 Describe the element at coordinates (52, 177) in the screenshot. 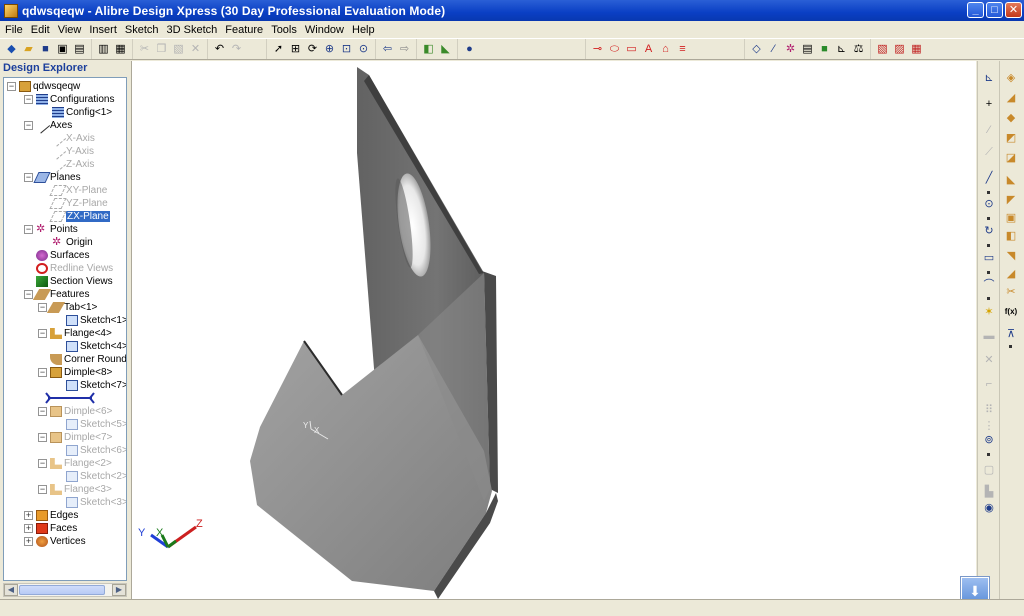

I see `tree-node-planes: − Planes` at that location.